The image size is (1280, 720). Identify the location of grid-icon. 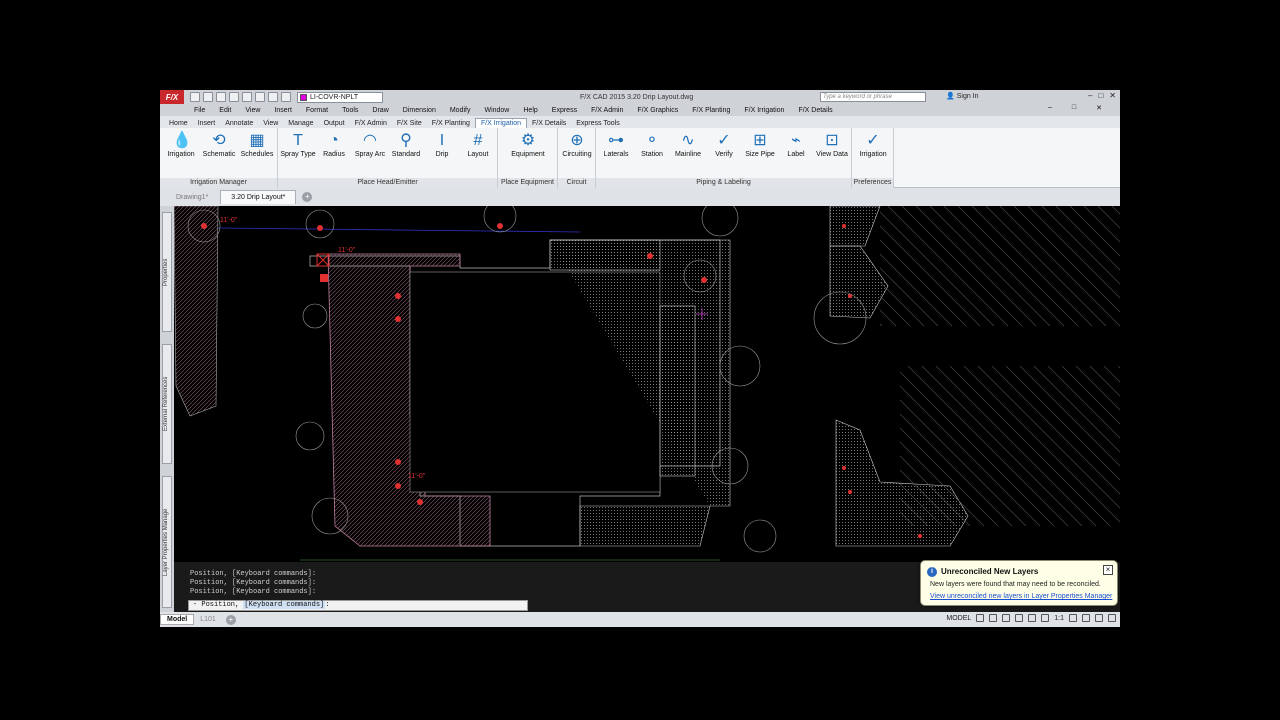
(980, 618).